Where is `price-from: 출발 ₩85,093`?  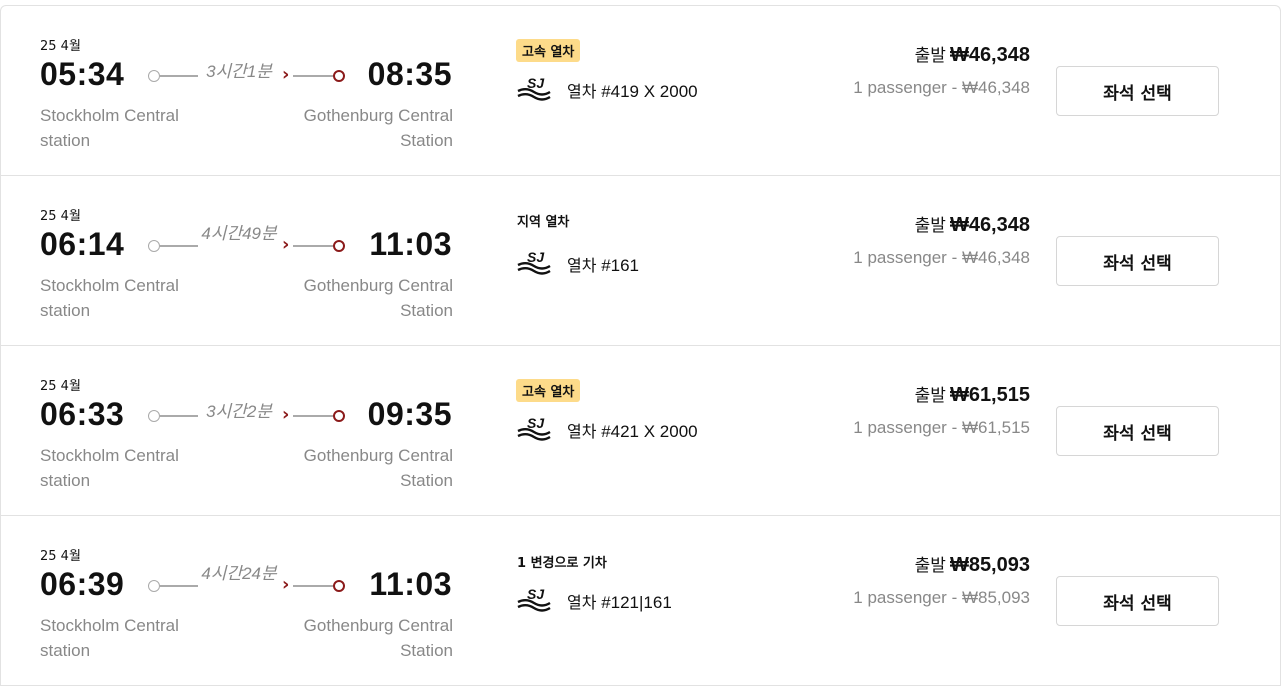
price-from: 출발 ₩85,093 is located at coordinates (972, 564).